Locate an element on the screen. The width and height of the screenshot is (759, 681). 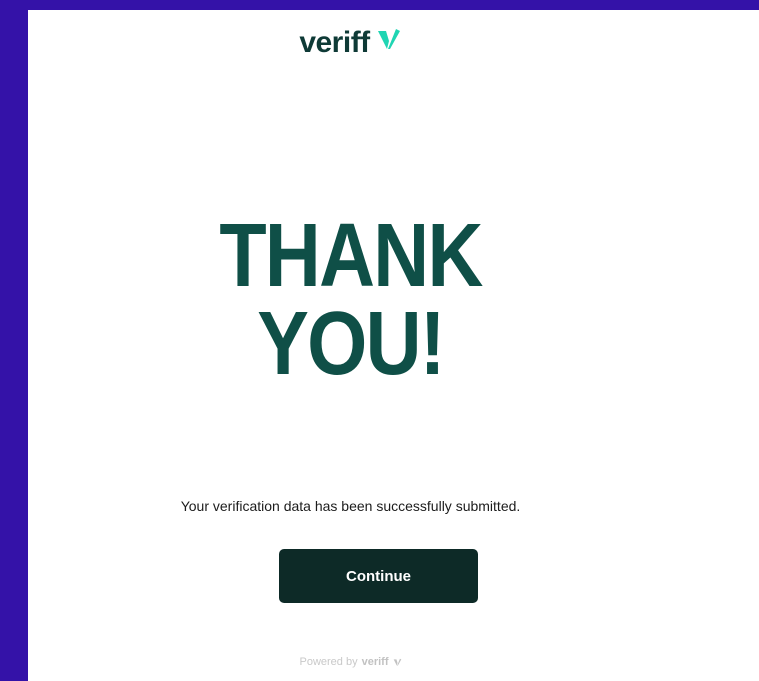
logo-wordmark: veriff is located at coordinates (334, 42).